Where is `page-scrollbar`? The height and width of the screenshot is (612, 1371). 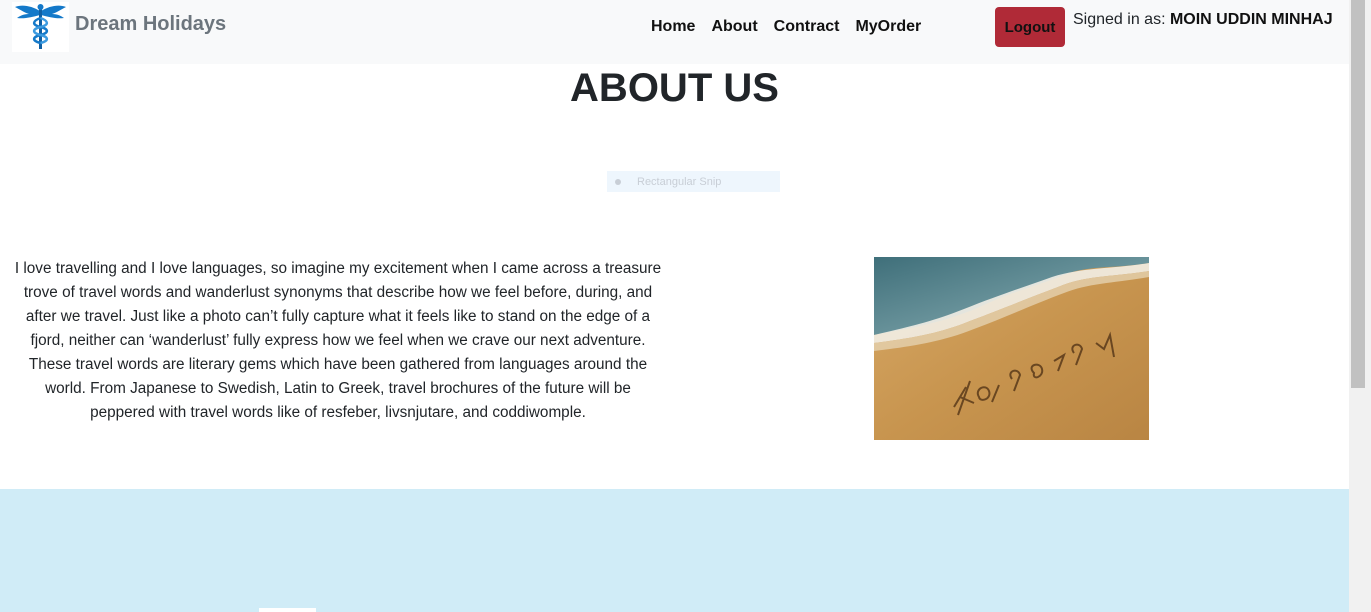 page-scrollbar is located at coordinates (1360, 306).